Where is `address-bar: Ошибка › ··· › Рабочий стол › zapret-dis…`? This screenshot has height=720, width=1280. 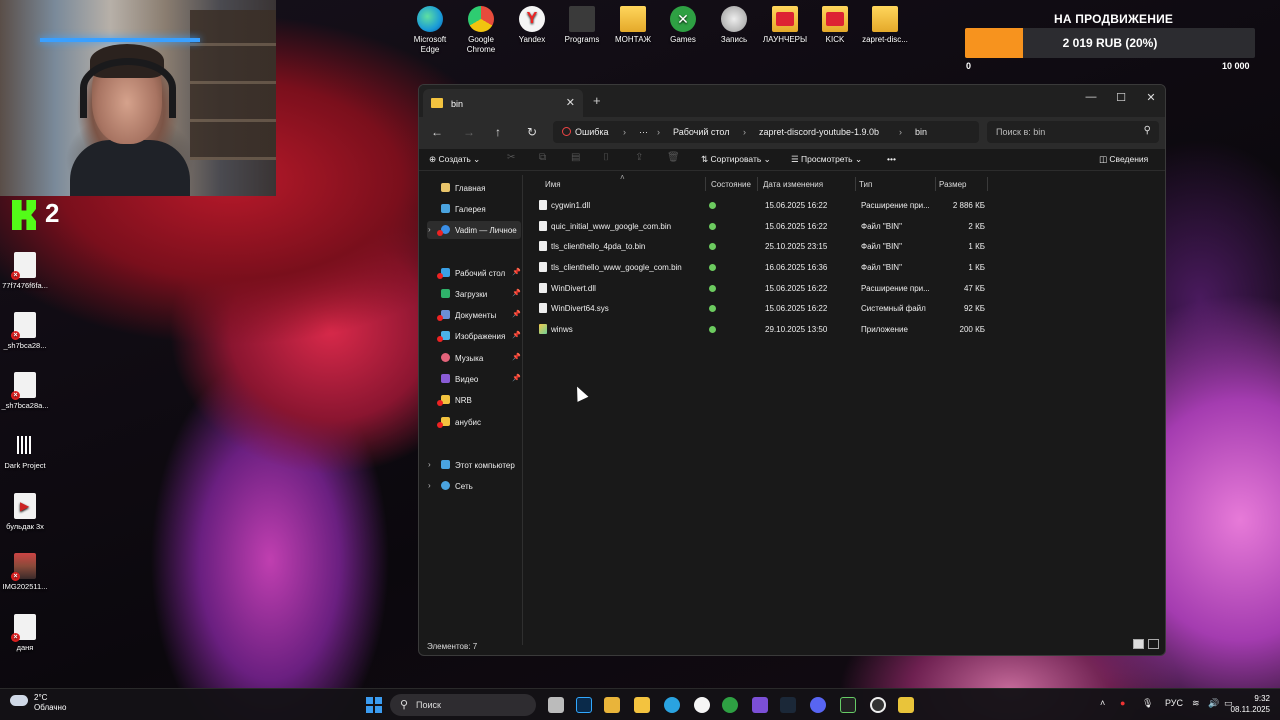
address-bar: Ошибка › ··· › Рабочий стол › zapret-dis… is located at coordinates (766, 132).